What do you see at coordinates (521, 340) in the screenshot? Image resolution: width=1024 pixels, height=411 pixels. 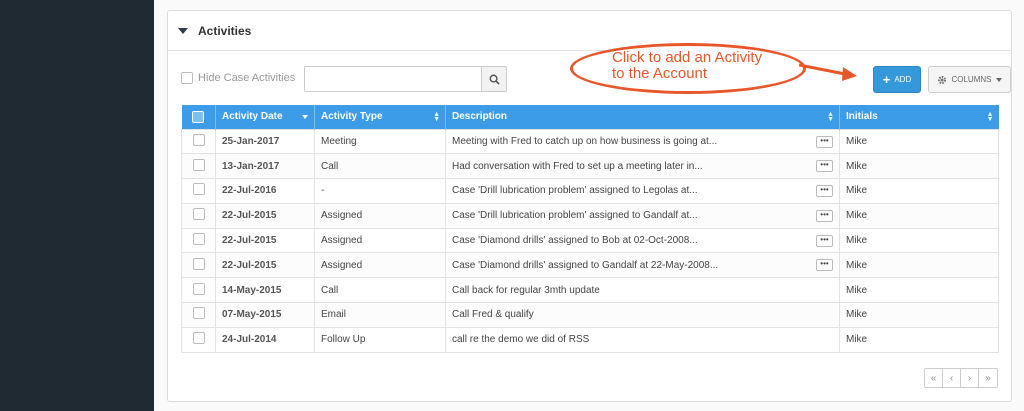 I see `description-text: call re the demo we did of RSS` at bounding box center [521, 340].